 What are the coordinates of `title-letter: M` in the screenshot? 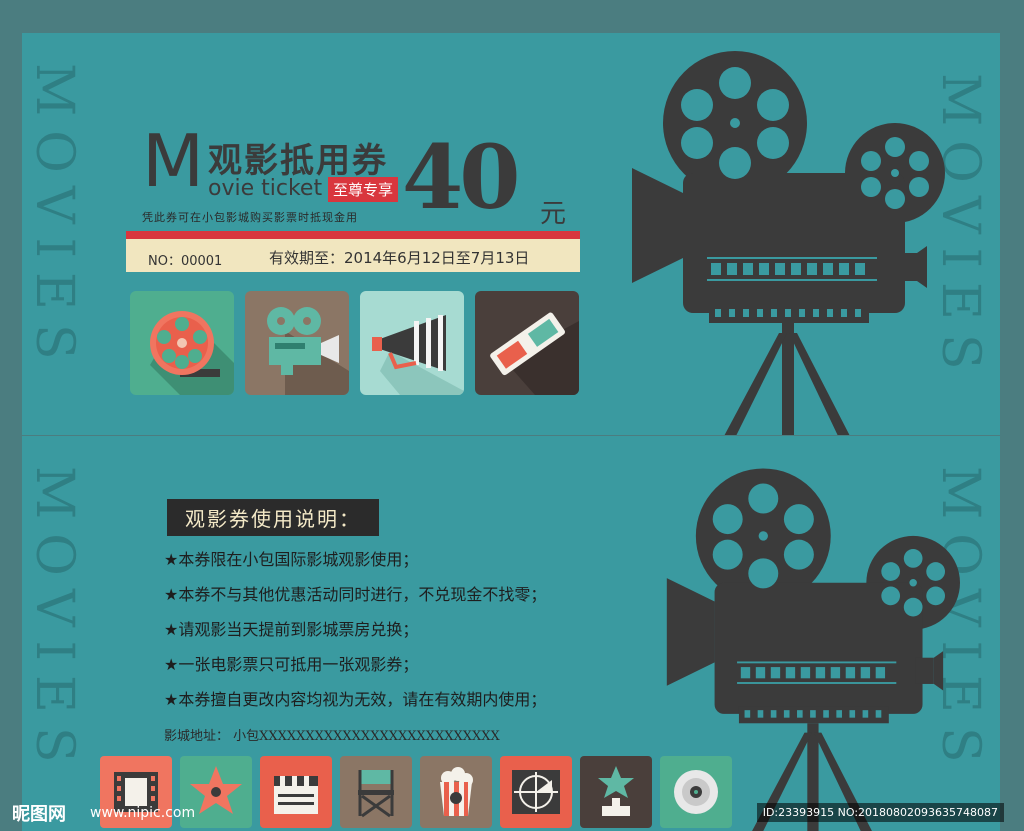 It's located at (173, 161).